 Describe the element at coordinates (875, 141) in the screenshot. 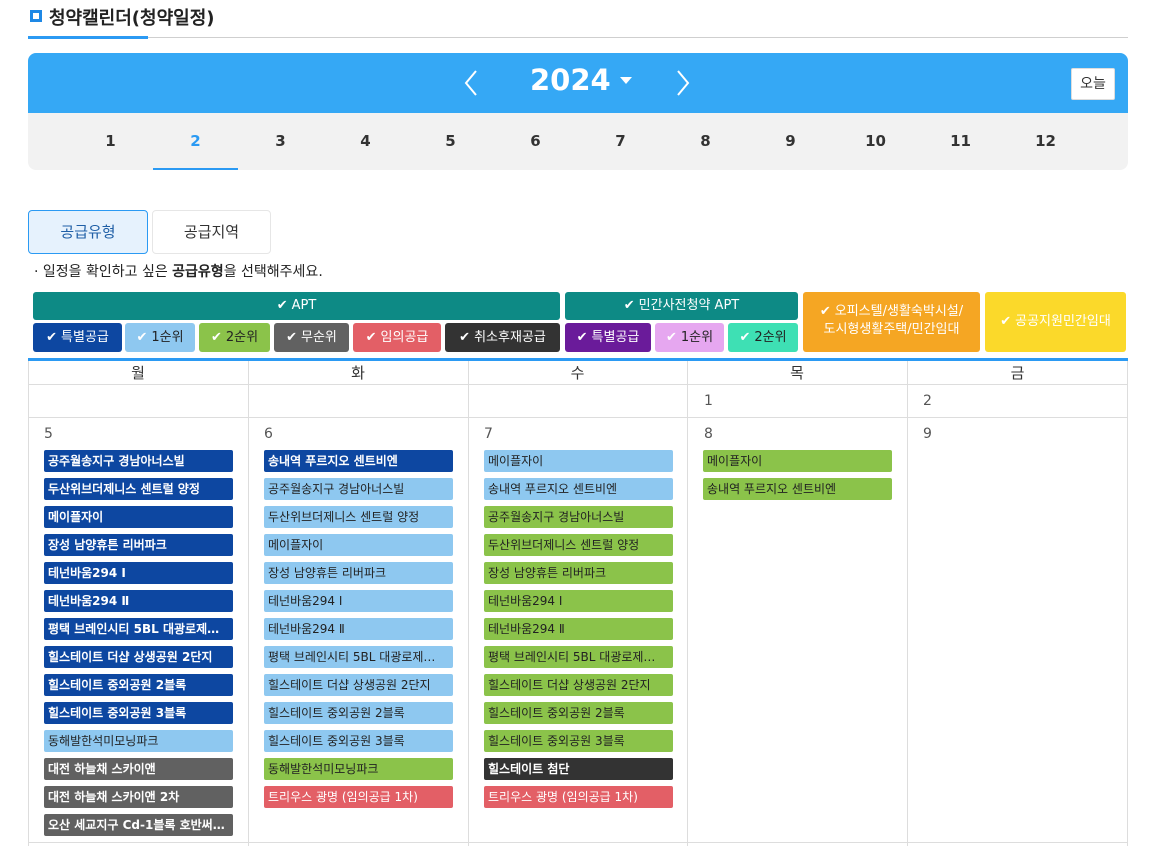

I see `month-tab-10: 10` at that location.